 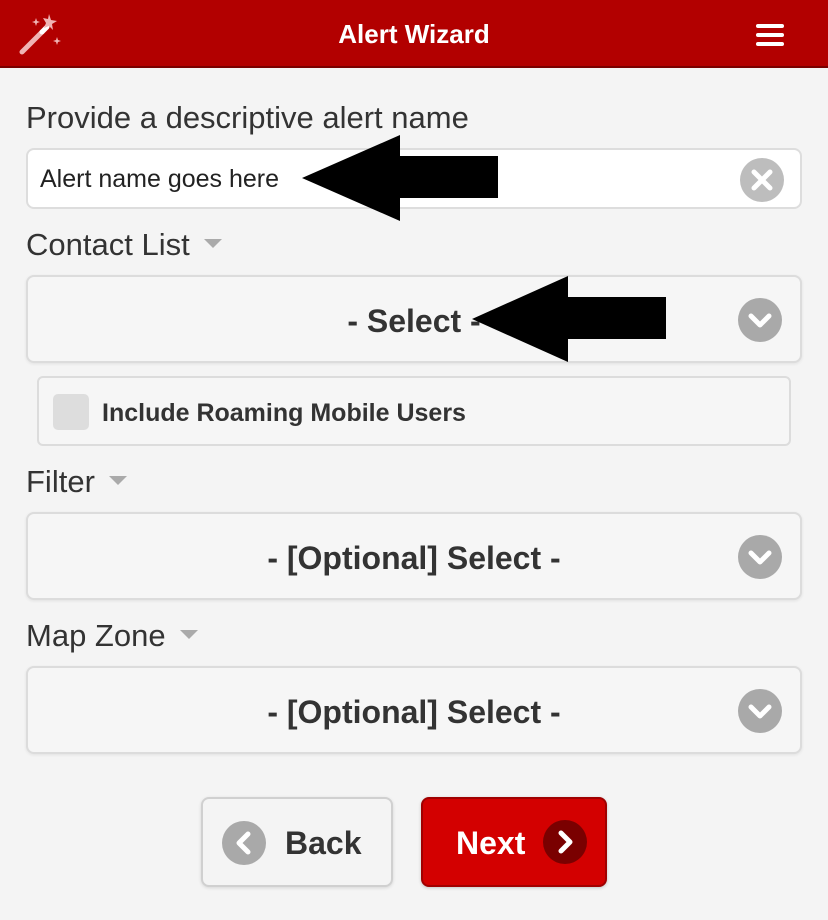 What do you see at coordinates (108, 244) in the screenshot?
I see `contact-list-label-text: Contact List` at bounding box center [108, 244].